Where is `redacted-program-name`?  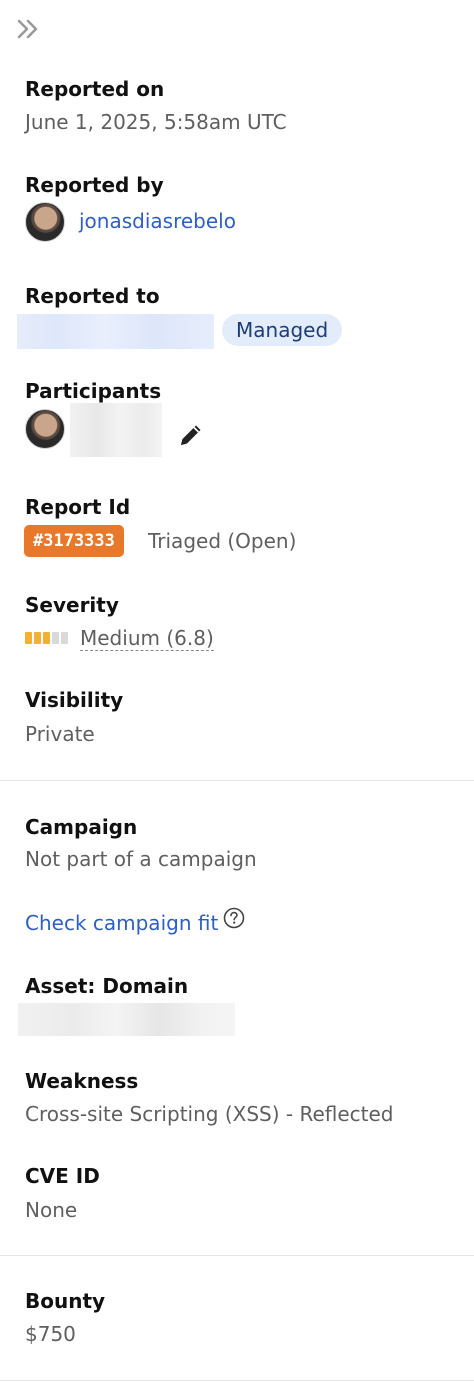 redacted-program-name is located at coordinates (115, 331).